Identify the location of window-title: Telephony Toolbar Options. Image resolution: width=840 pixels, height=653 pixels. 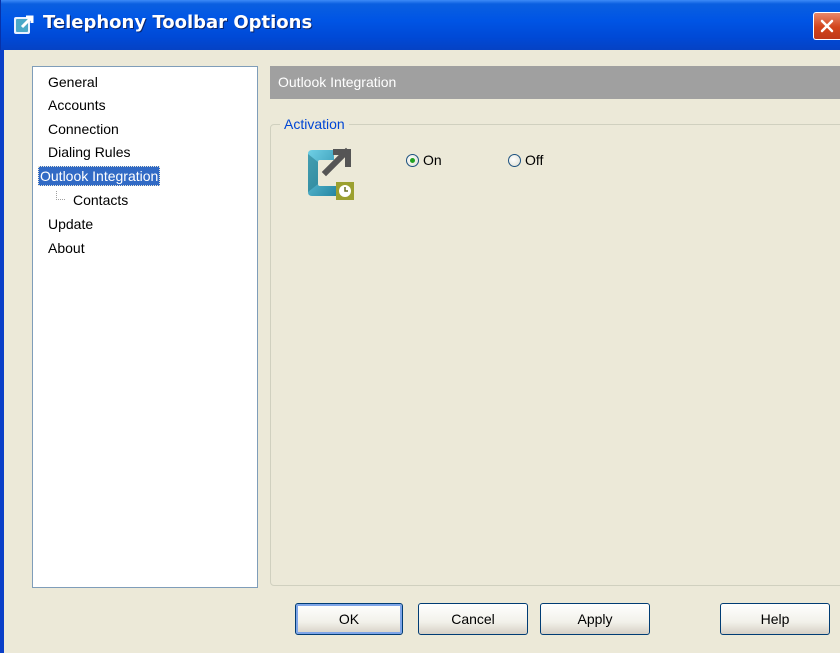
(178, 22).